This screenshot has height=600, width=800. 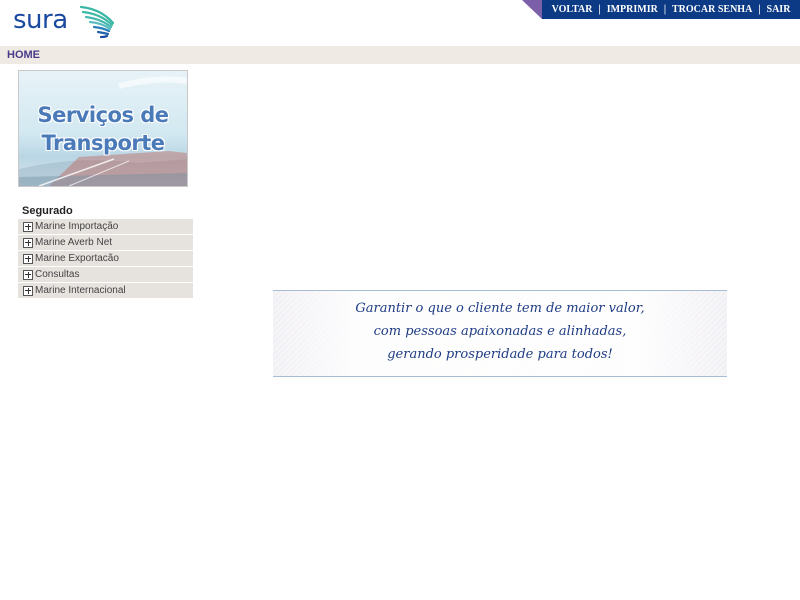 What do you see at coordinates (532, 9) in the screenshot?
I see `topbar-corner-decoration` at bounding box center [532, 9].